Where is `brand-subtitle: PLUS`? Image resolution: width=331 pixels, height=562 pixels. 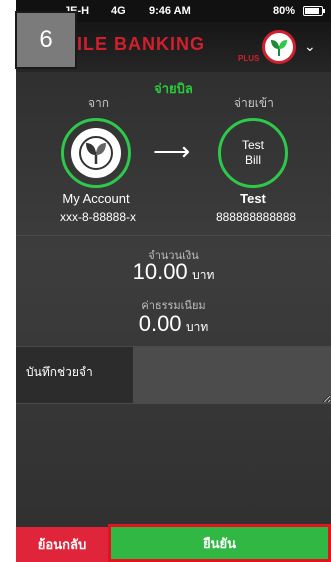 brand-subtitle: PLUS is located at coordinates (249, 58).